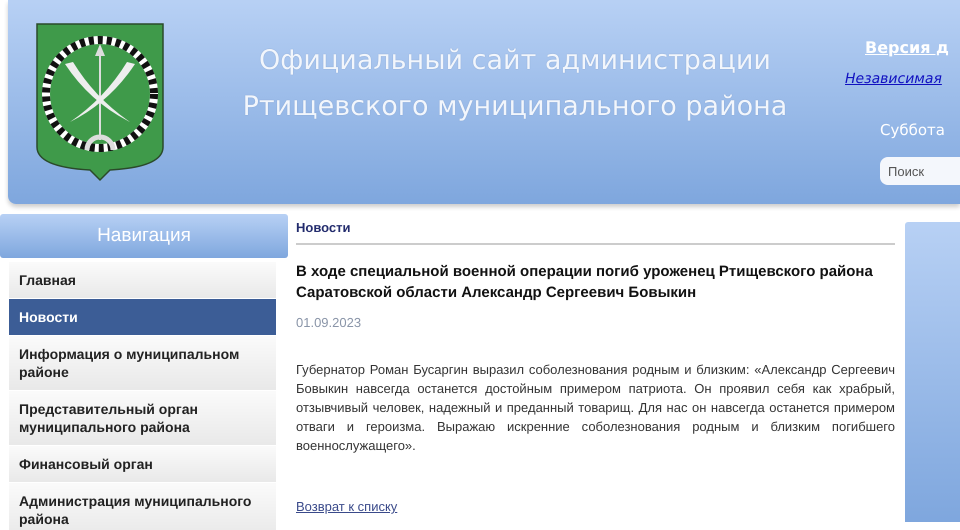 This screenshot has height=530, width=960. What do you see at coordinates (142, 418) in the screenshot?
I see `nav-item: Представительный орган муниципального района` at bounding box center [142, 418].